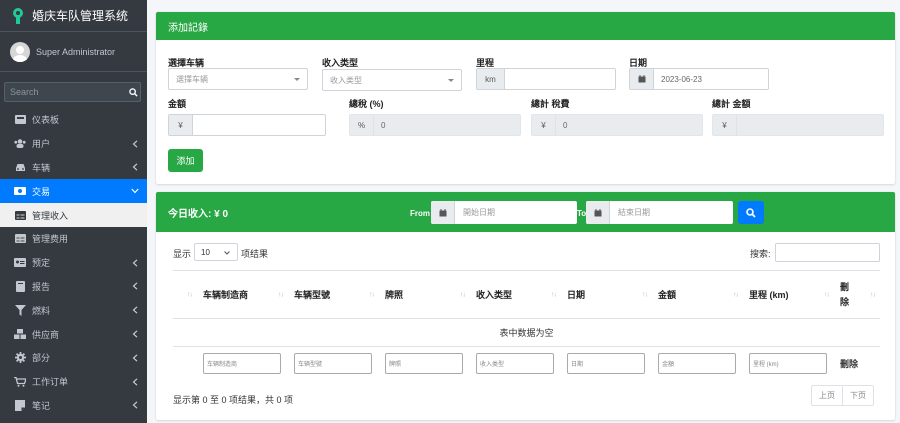  What do you see at coordinates (216, 252) in the screenshot?
I see `page-length-select: 10` at bounding box center [216, 252].